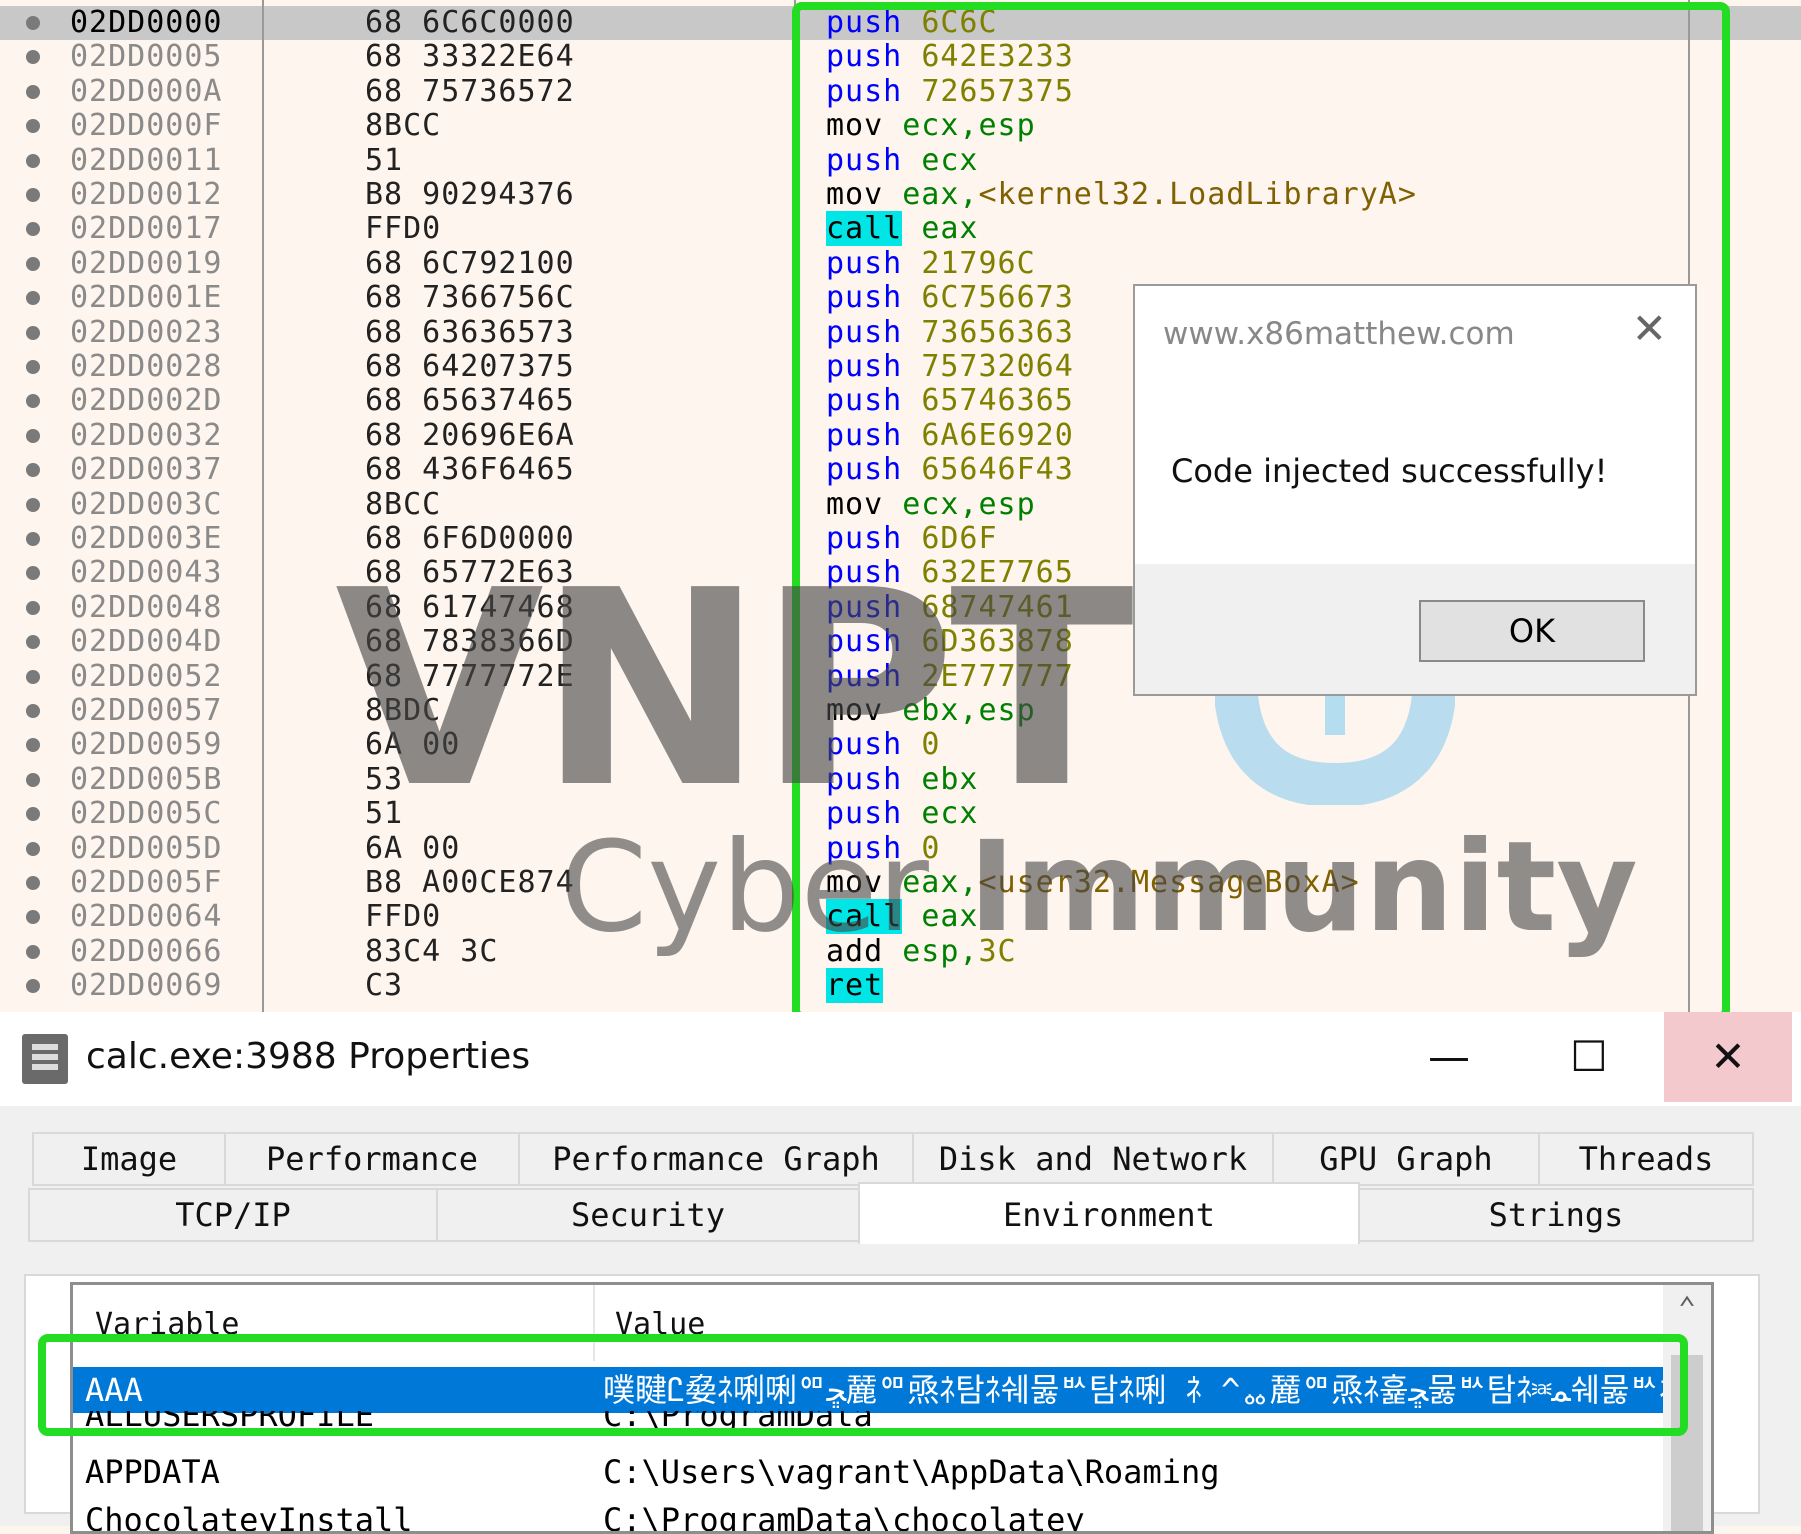 This screenshot has width=1801, height=1534. What do you see at coordinates (1728, 1057) in the screenshot?
I see `close-window-button: ✕` at bounding box center [1728, 1057].